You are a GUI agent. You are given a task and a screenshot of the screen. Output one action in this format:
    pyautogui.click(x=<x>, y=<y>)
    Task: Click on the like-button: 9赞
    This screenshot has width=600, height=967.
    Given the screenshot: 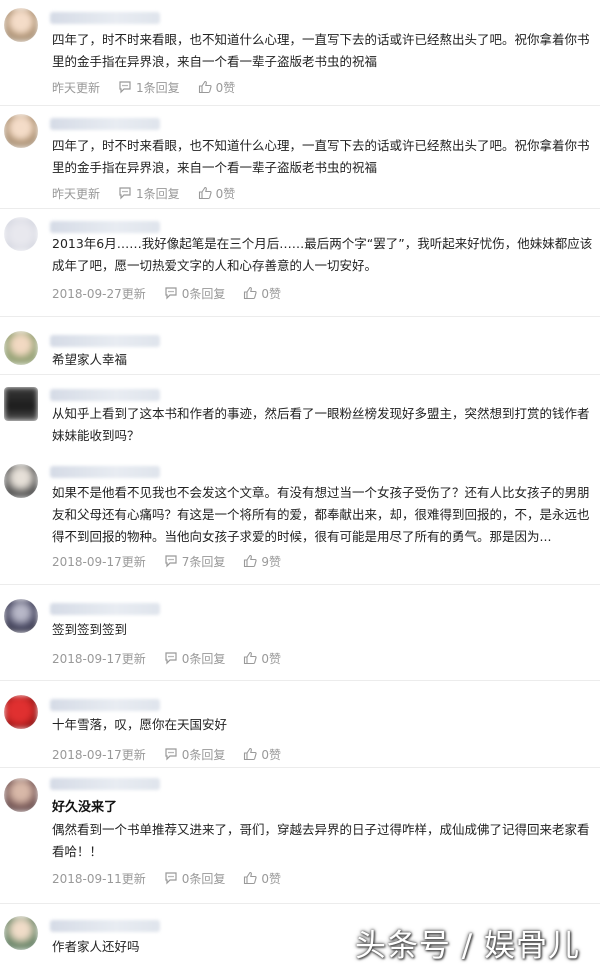 What is the action you would take?
    pyautogui.click(x=262, y=561)
    